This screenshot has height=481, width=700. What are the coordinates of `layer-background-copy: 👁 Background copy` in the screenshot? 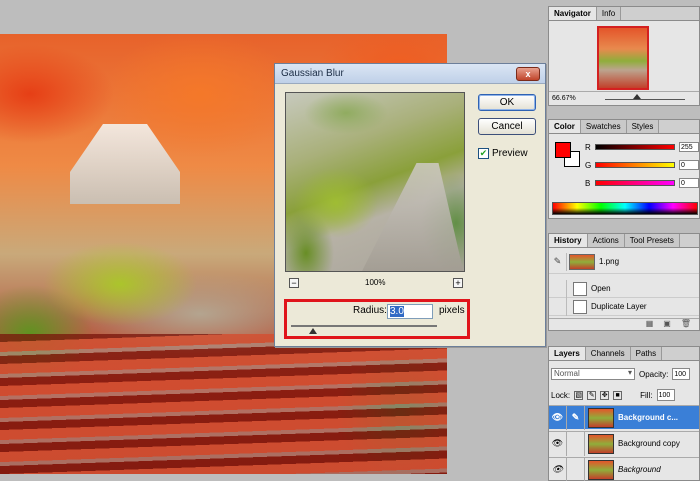 It's located at (624, 443).